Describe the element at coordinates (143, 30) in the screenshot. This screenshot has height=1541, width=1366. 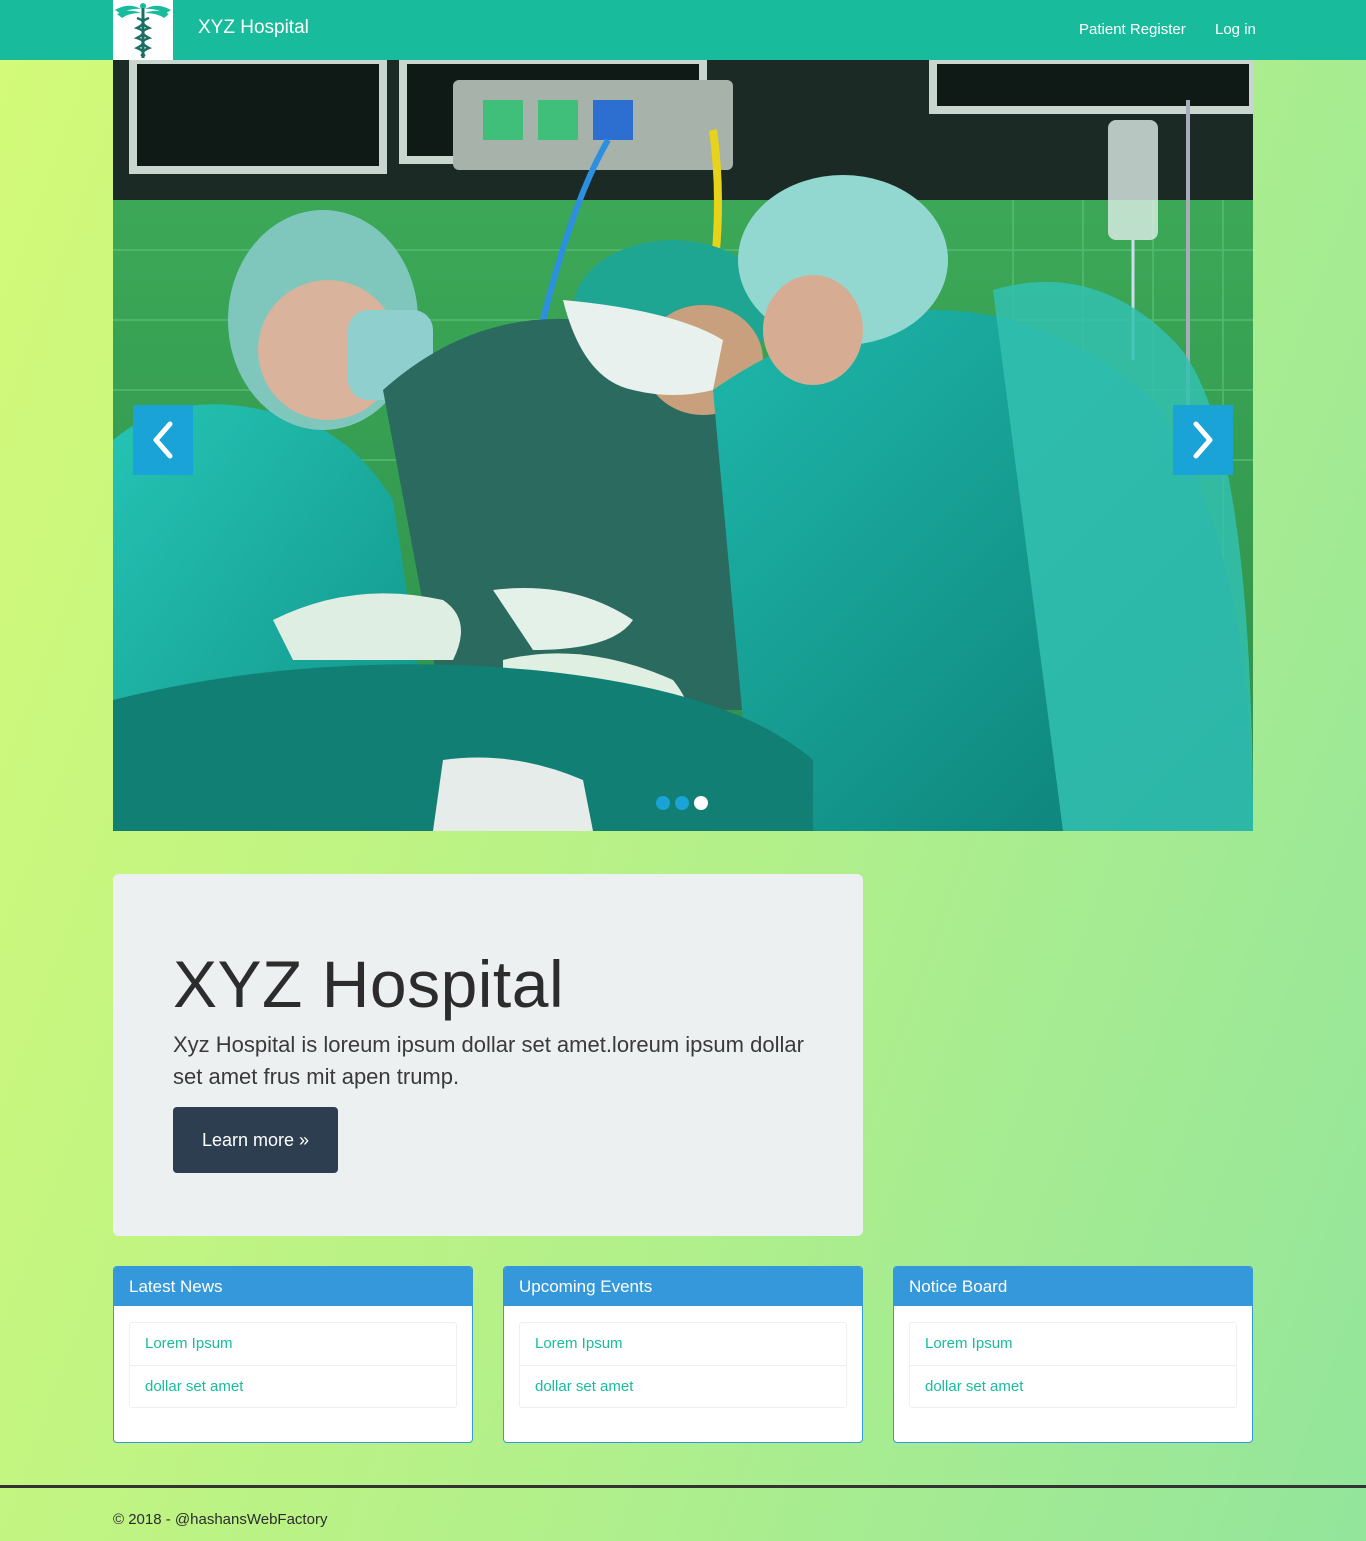
I see `caduceus-icon` at that location.